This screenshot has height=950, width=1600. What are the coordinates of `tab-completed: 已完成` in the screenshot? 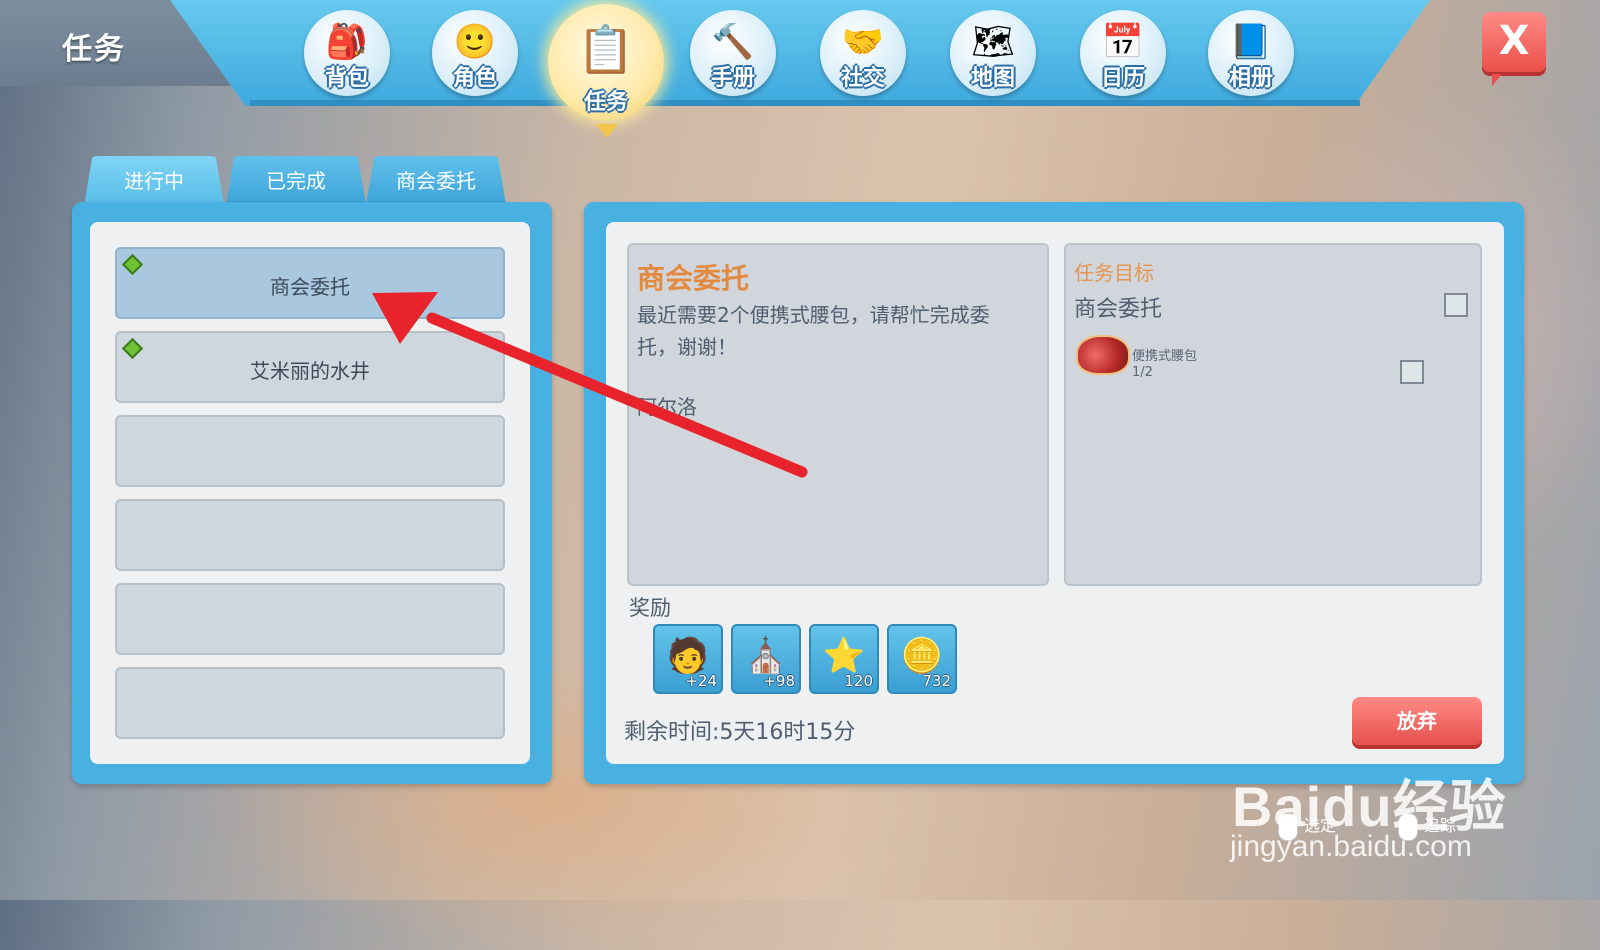 It's located at (296, 180).